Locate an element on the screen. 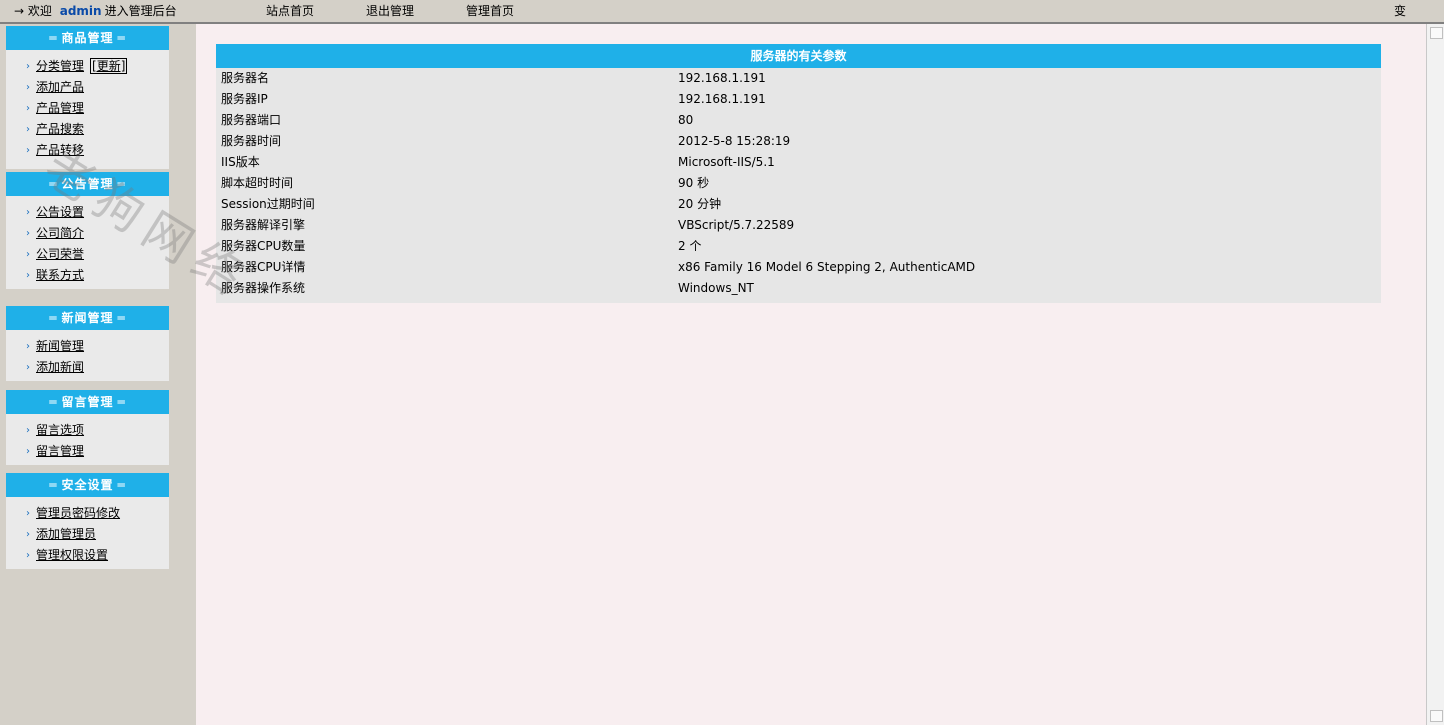 Image resolution: width=1444 pixels, height=725 pixels. sidebar-link-message-manage: 留言管理 is located at coordinates (60, 451).